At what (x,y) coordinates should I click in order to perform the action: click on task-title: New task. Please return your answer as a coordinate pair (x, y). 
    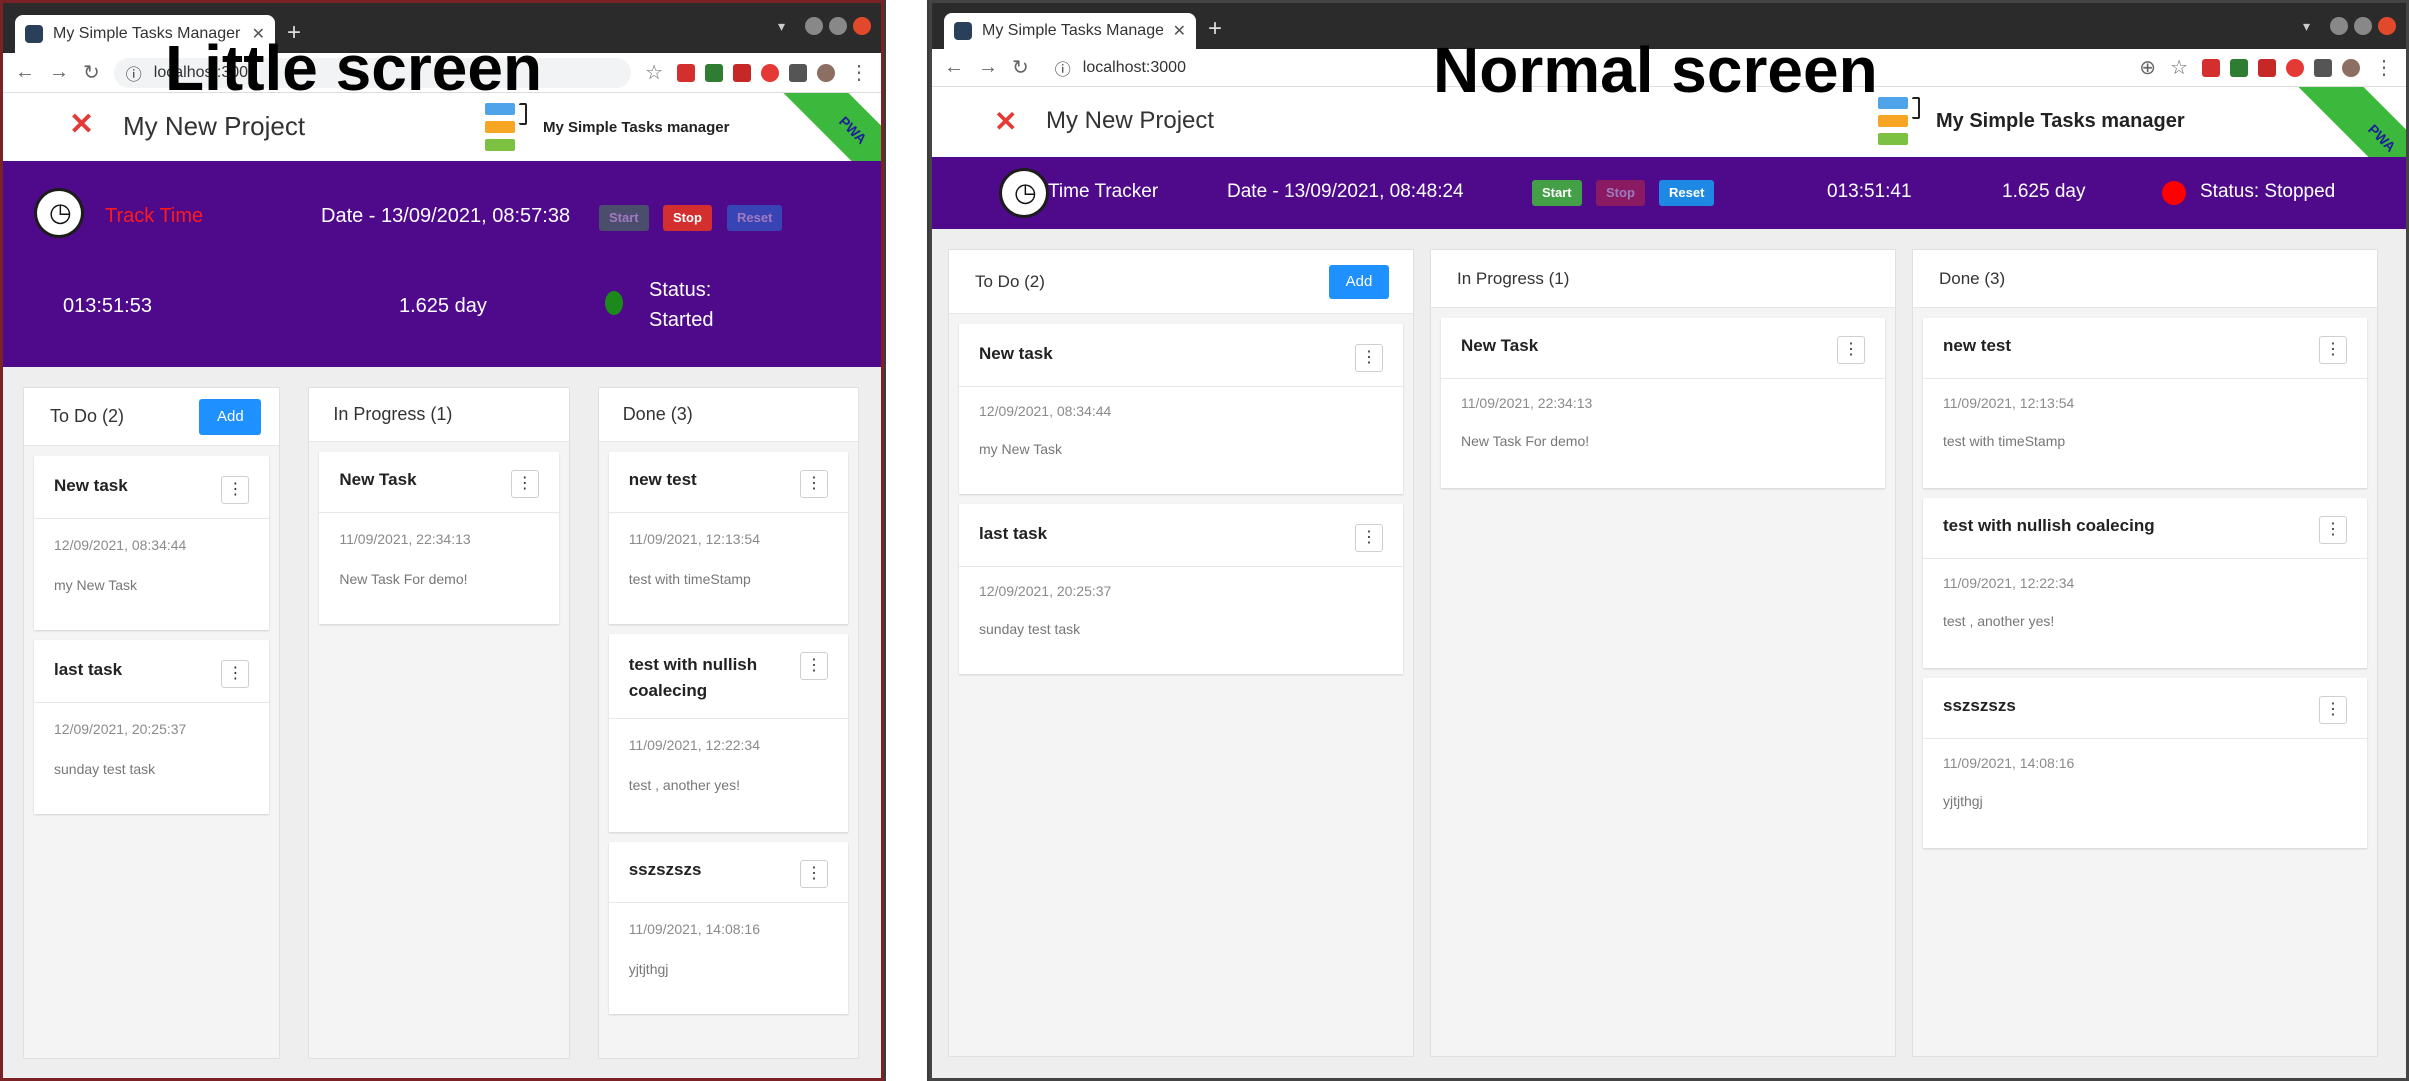
    Looking at the image, I should click on (91, 485).